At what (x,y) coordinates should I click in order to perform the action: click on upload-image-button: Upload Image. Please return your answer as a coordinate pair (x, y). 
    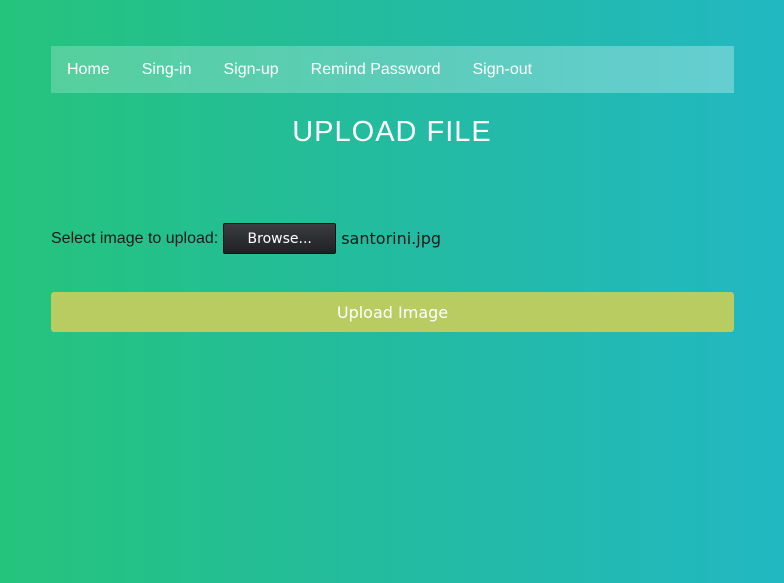
    Looking at the image, I should click on (392, 312).